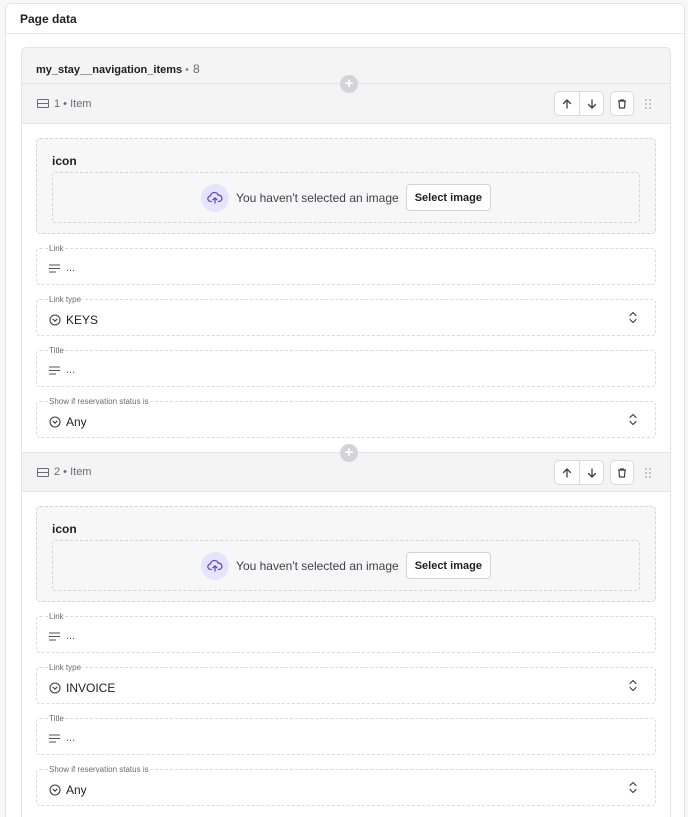 Image resolution: width=688 pixels, height=817 pixels. Describe the element at coordinates (346, 315) in the screenshot. I see `link-type-select: Link type KEYS` at that location.